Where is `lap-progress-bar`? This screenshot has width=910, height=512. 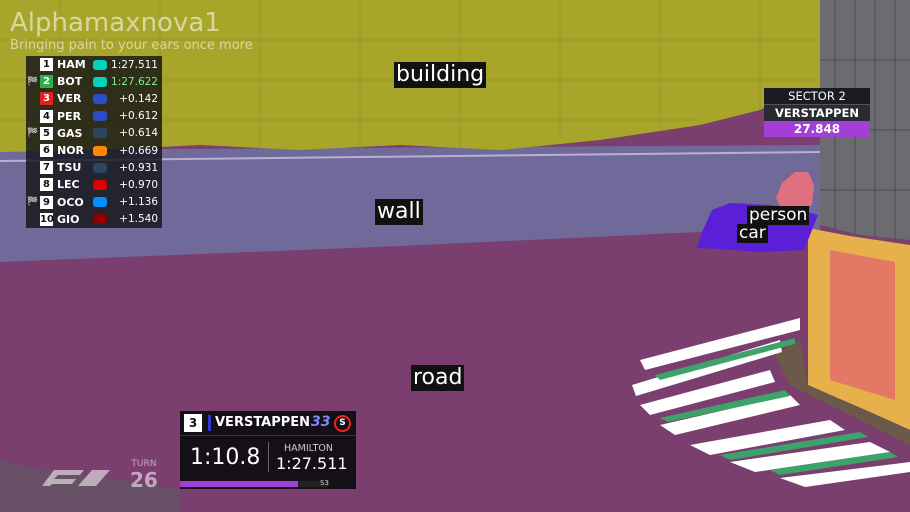 lap-progress-bar is located at coordinates (254, 484).